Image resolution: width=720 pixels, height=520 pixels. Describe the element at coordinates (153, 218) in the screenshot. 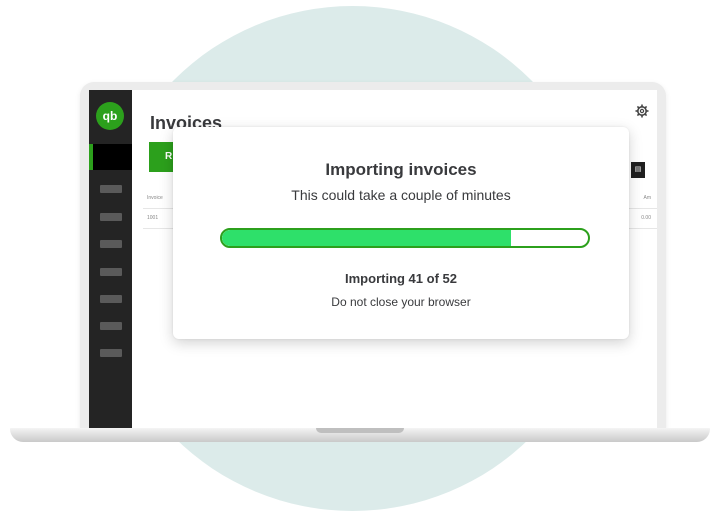

I see `table-cell-invoice: 1001` at that location.